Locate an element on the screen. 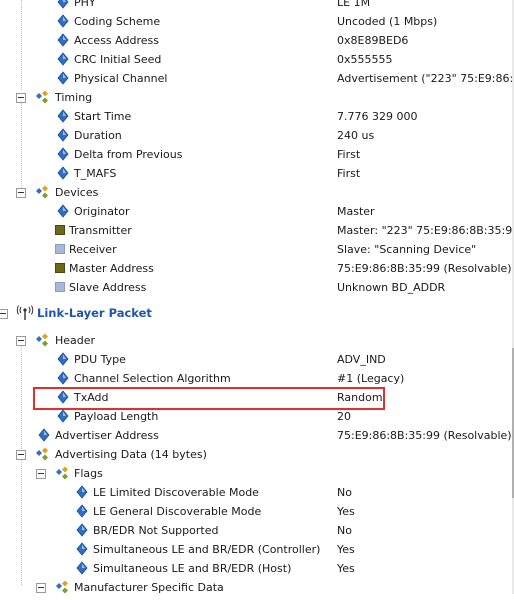 This screenshot has width=514, height=600. tree-group-devices: Devices is located at coordinates (257, 192).